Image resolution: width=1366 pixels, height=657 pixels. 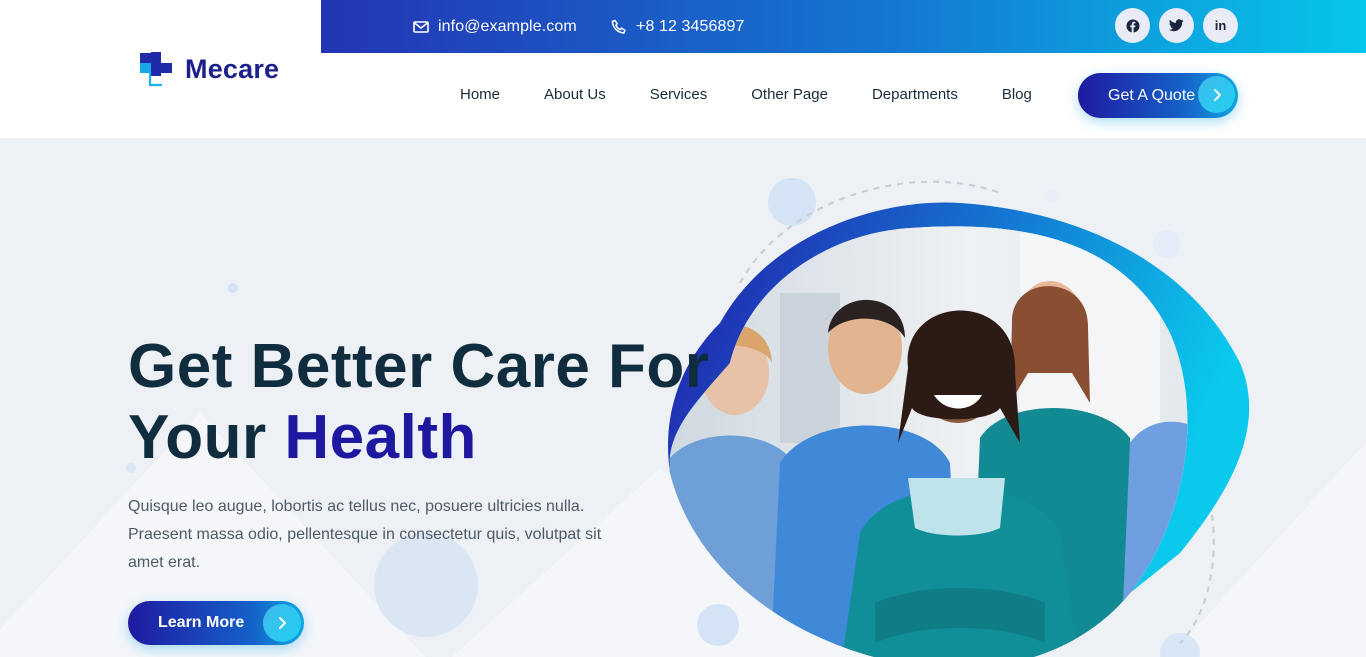 What do you see at coordinates (480, 94) in the screenshot?
I see `nav-item-home: Home` at bounding box center [480, 94].